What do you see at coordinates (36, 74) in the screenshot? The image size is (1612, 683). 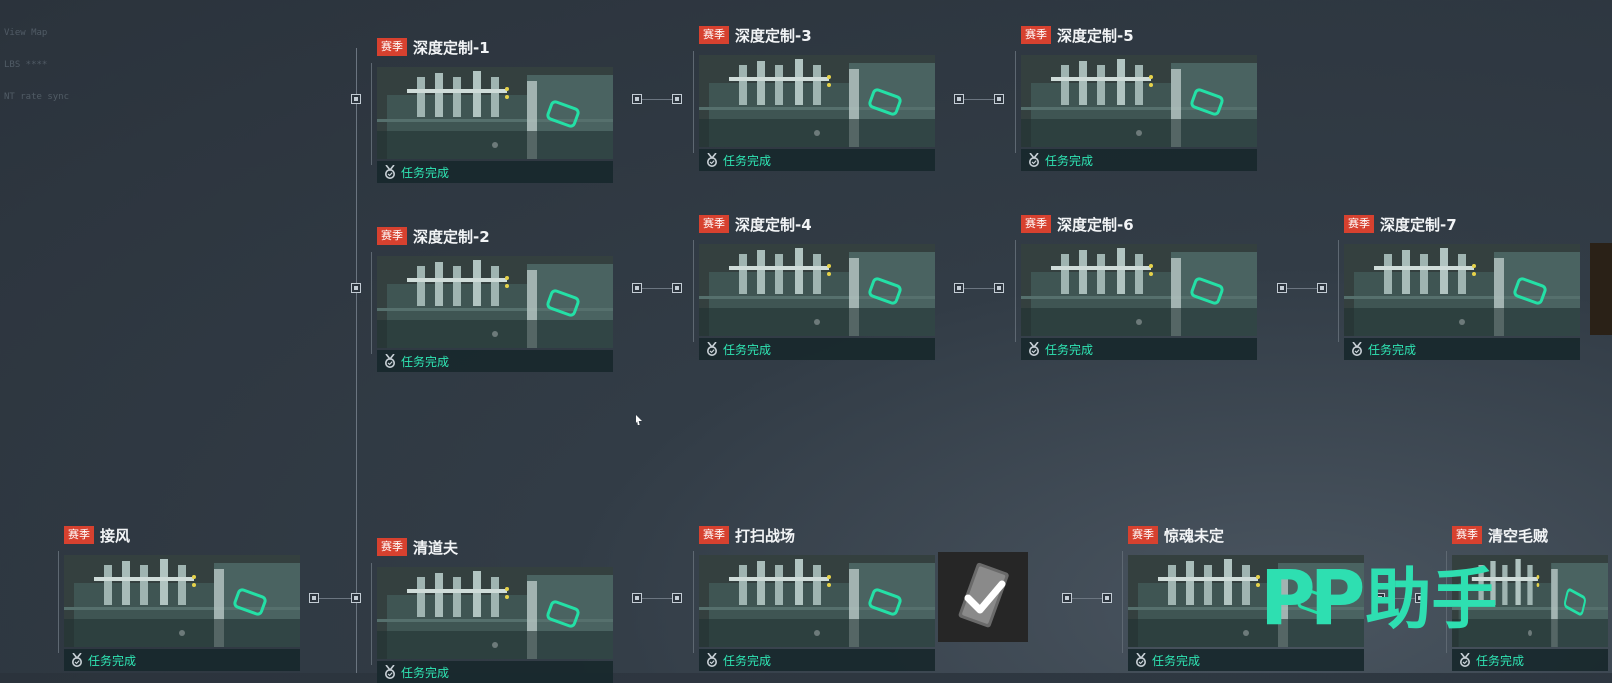 I see `hud-overlay: View Map LBS **** NT rate sync` at bounding box center [36, 74].